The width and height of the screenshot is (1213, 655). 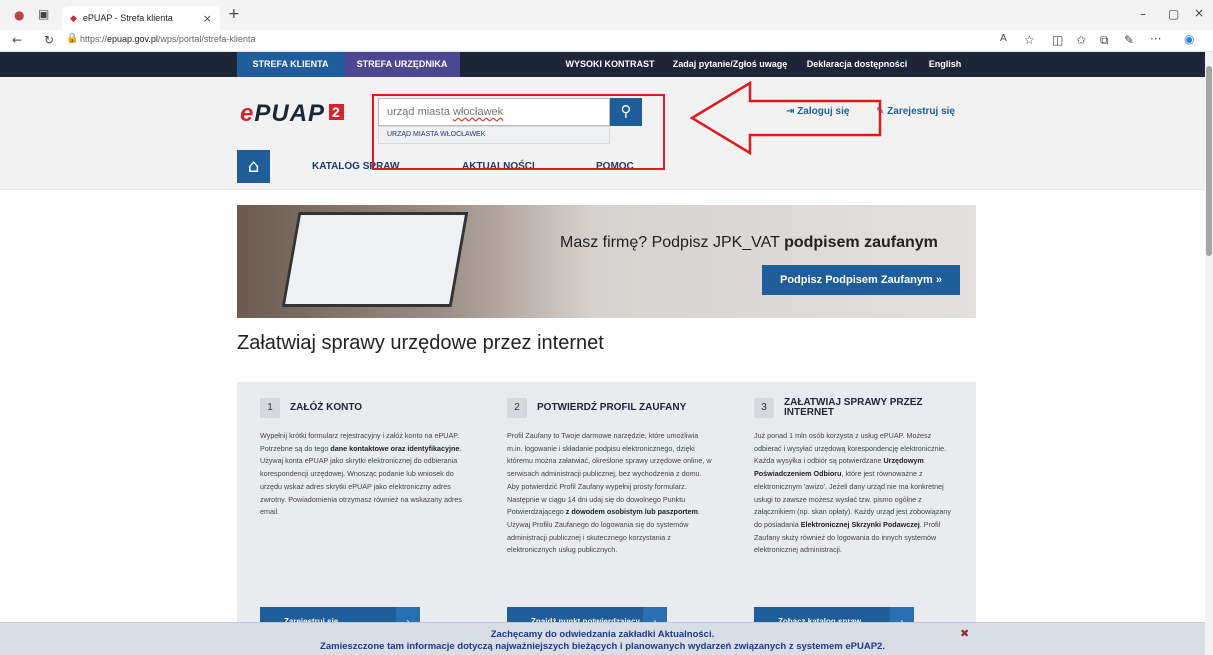 What do you see at coordinates (1209, 353) in the screenshot?
I see `scrollbar` at bounding box center [1209, 353].